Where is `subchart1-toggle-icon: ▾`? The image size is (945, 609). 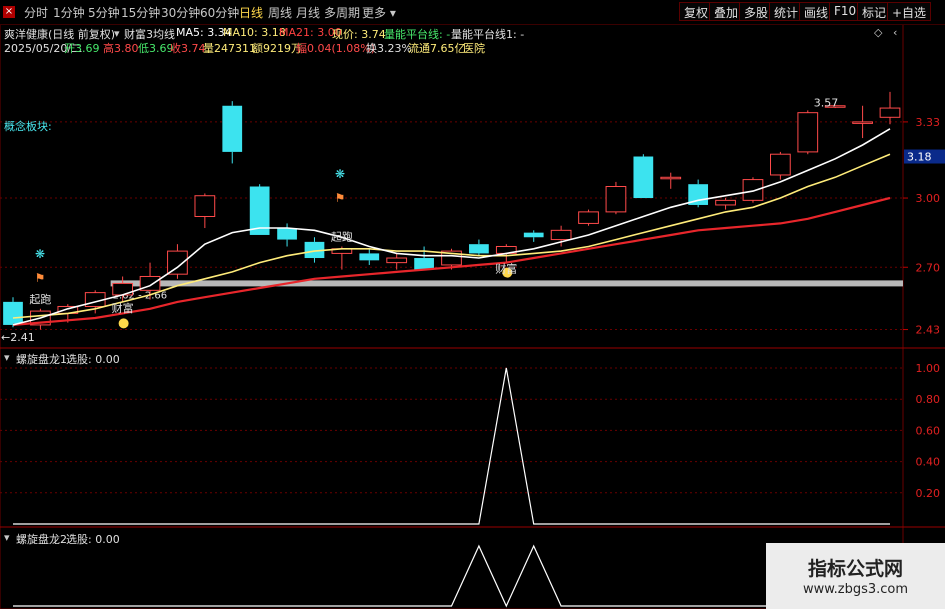 subchart1-toggle-icon: ▾ is located at coordinates (7, 357).